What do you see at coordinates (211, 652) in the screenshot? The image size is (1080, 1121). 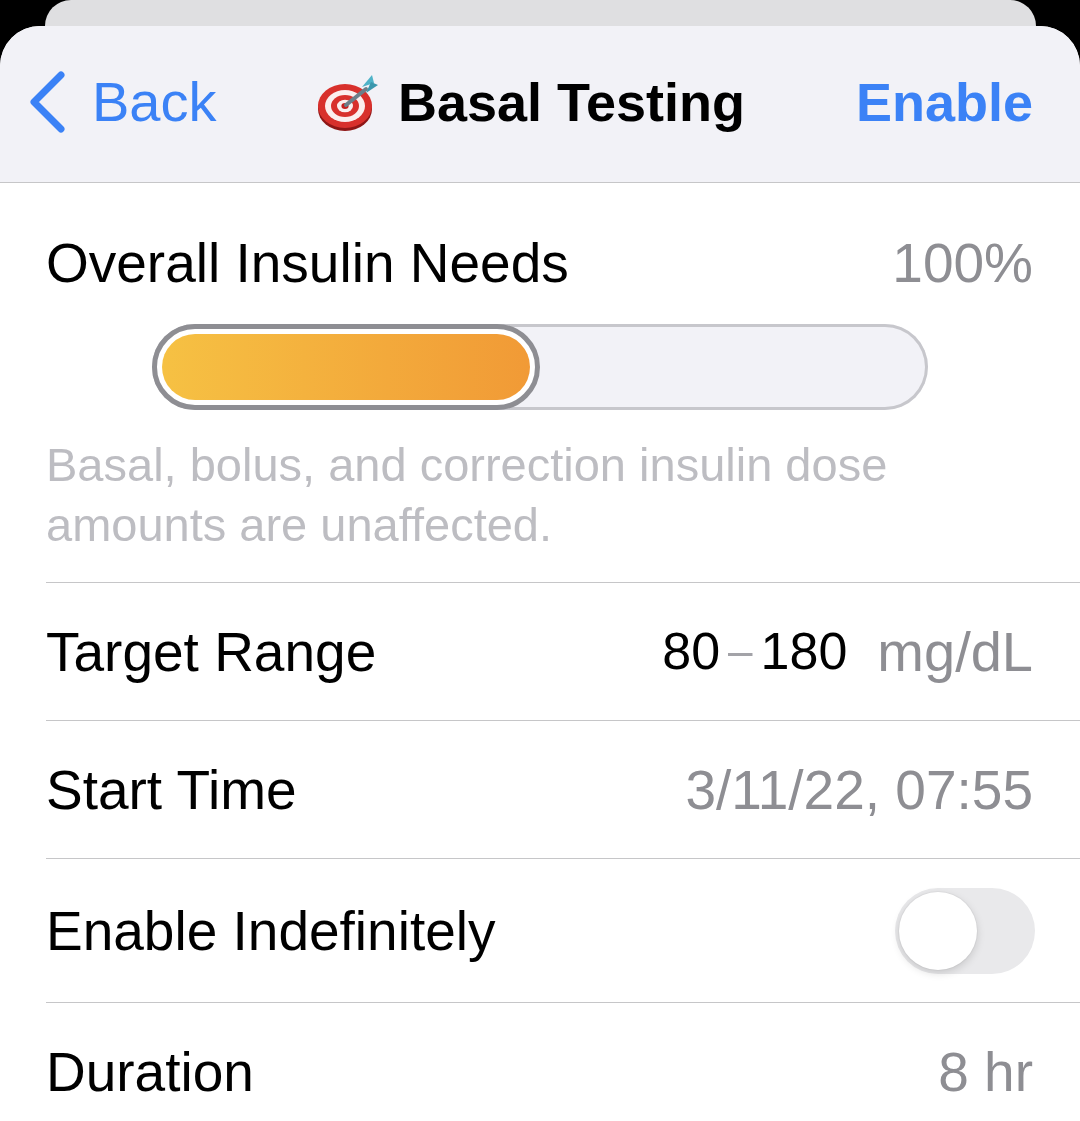 I see `row-label: Target Range` at bounding box center [211, 652].